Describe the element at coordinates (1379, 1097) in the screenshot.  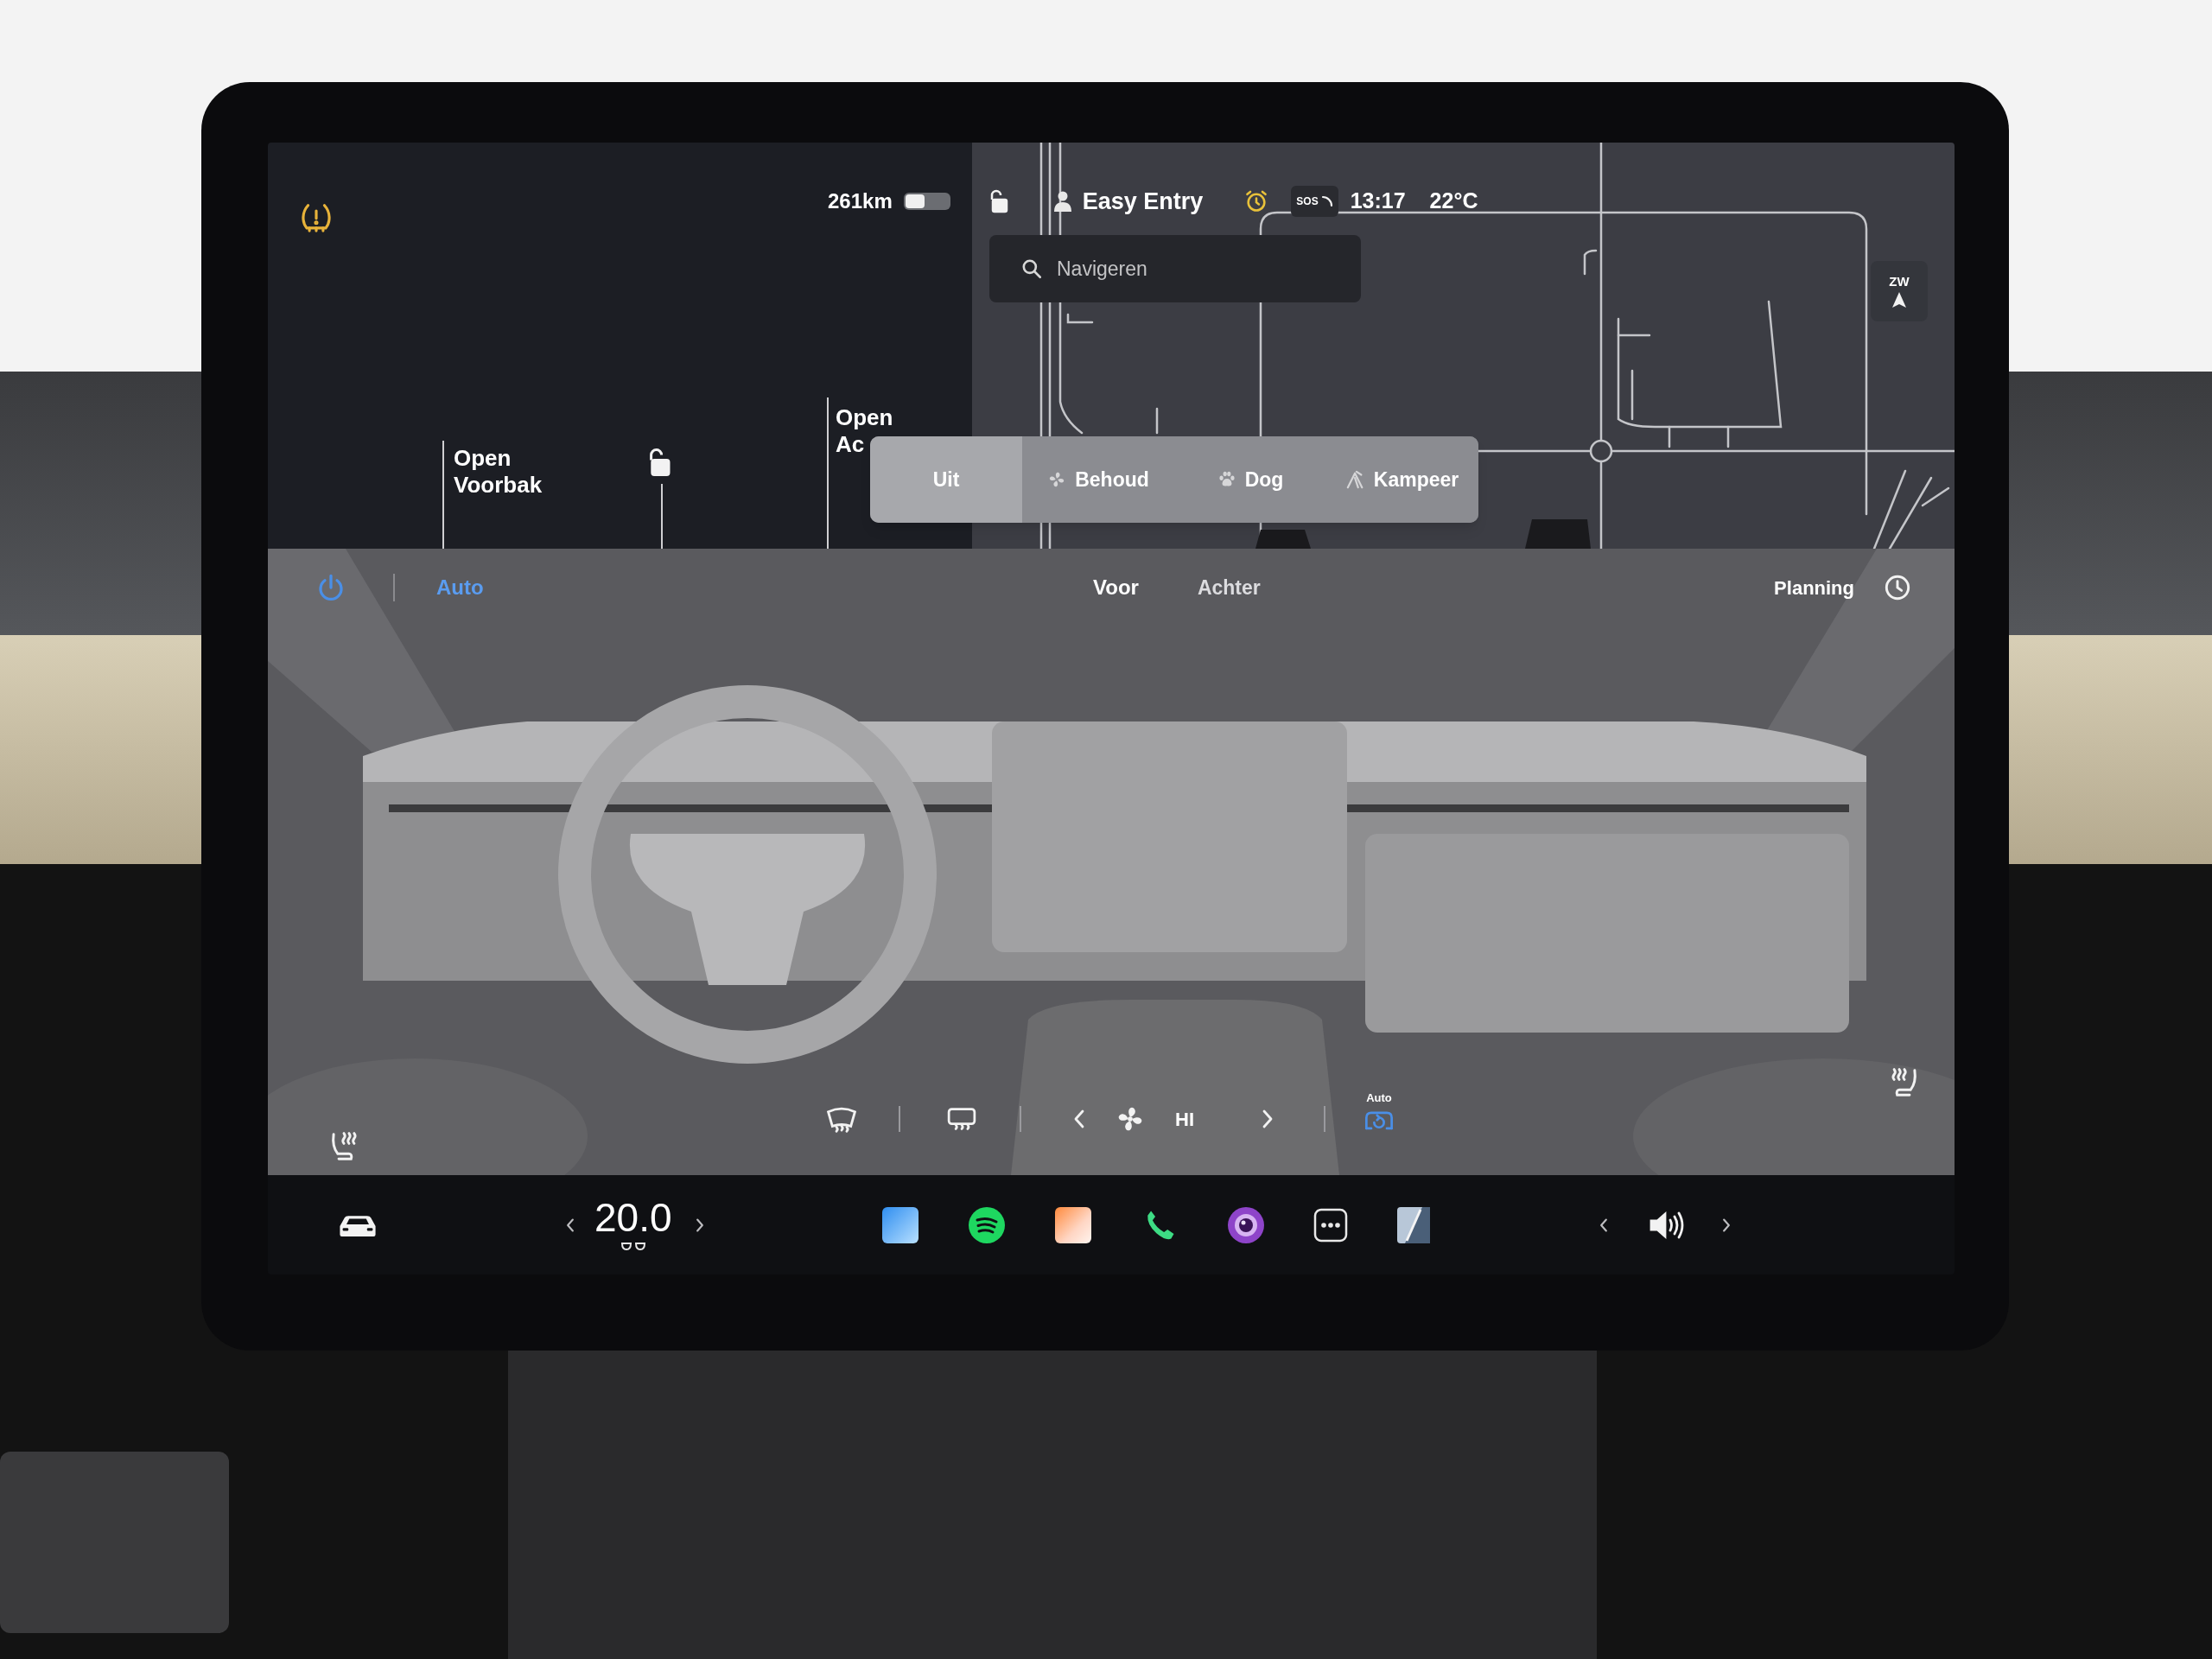
I see `recirculation-auto-label: Auto` at that location.